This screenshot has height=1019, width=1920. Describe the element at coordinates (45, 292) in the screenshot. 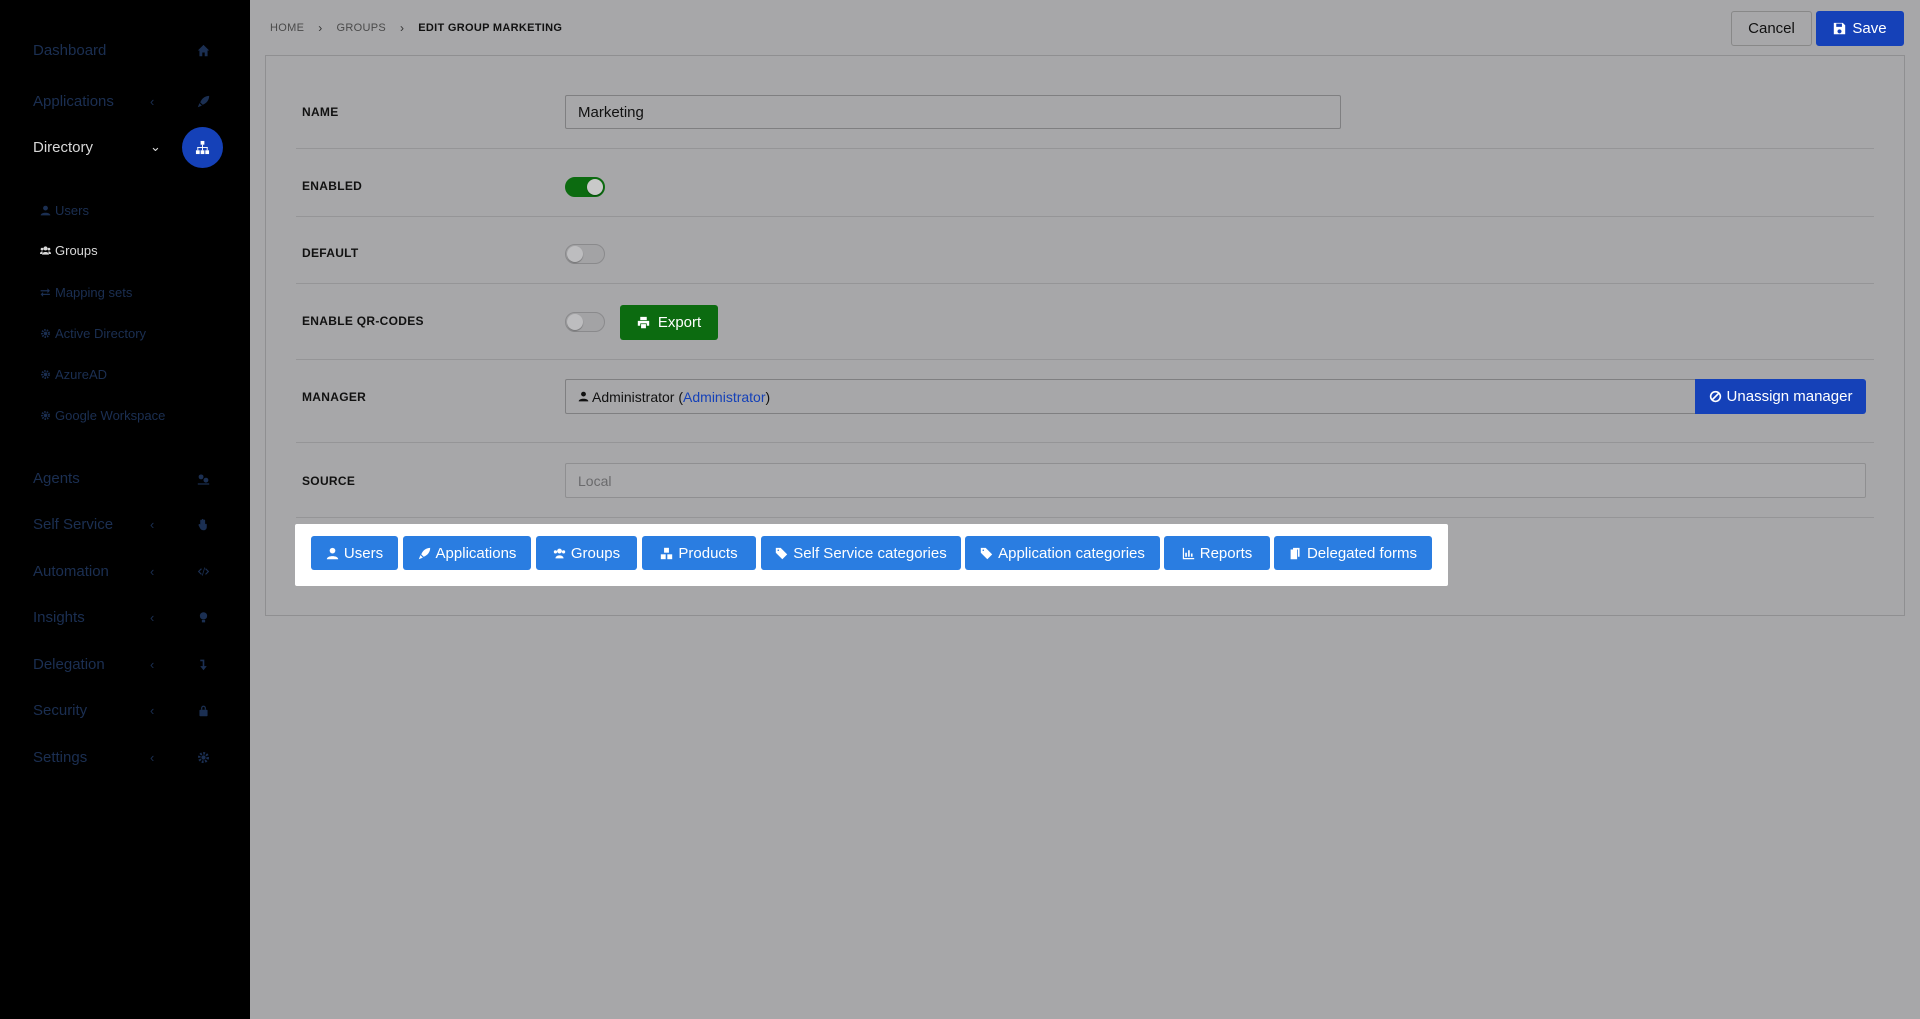

I see `exchange-icon` at that location.